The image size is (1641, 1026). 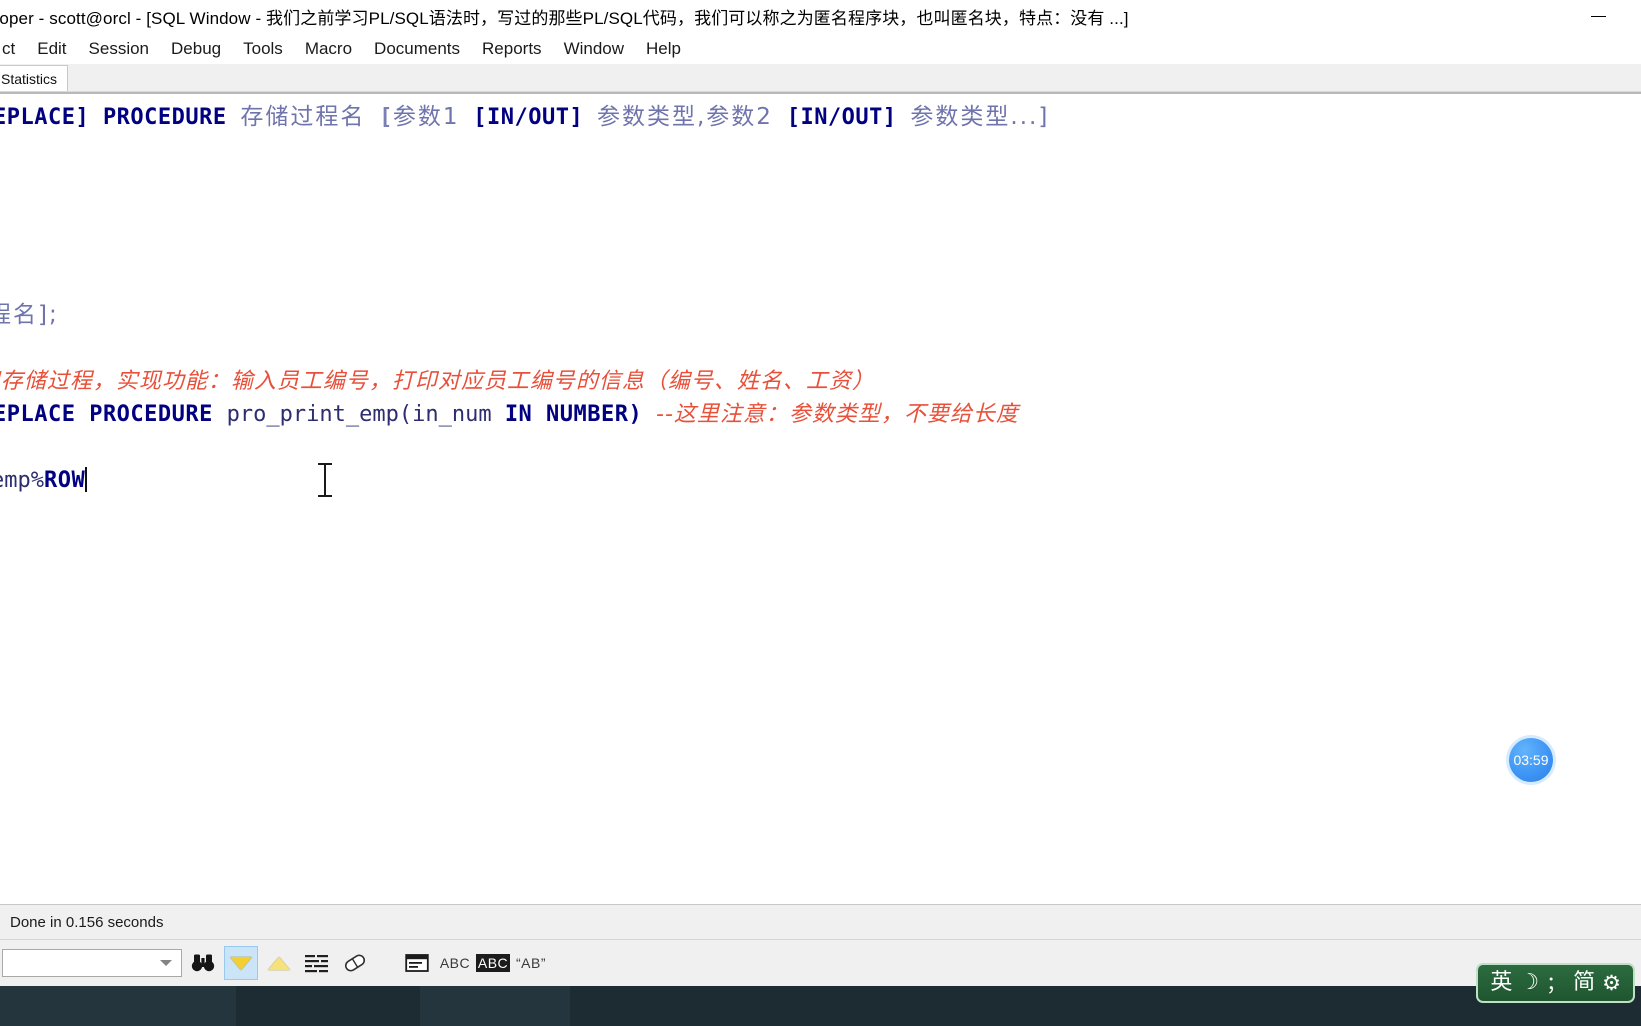 I want to click on menu-item-window: Window, so click(x=594, y=49).